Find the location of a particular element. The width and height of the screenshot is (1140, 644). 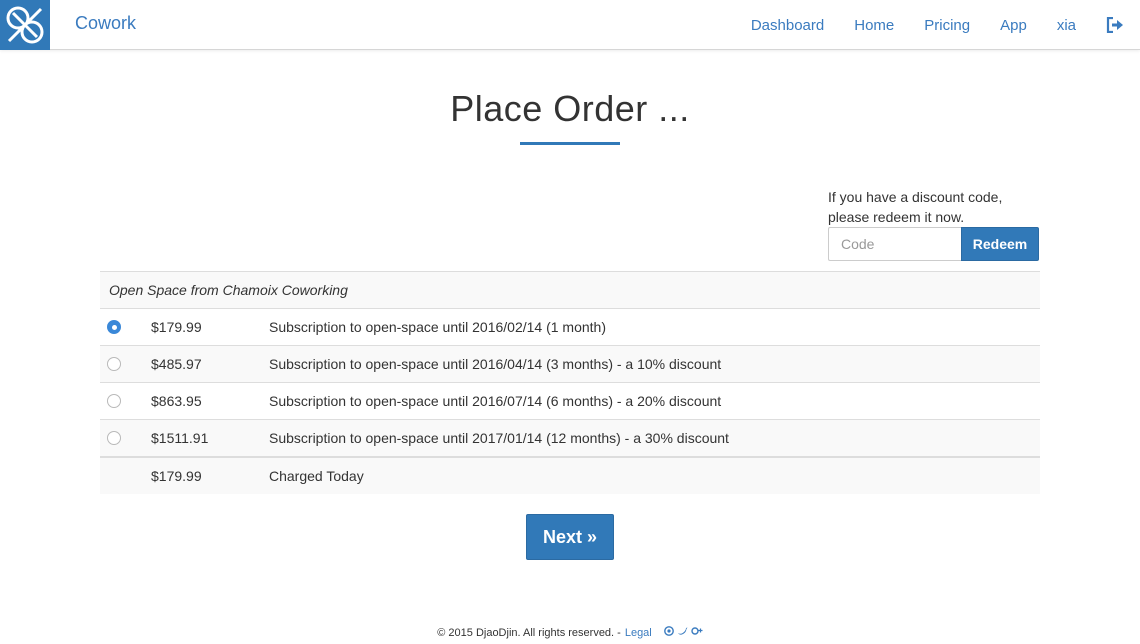

brand-link: Cowork is located at coordinates (105, 23).